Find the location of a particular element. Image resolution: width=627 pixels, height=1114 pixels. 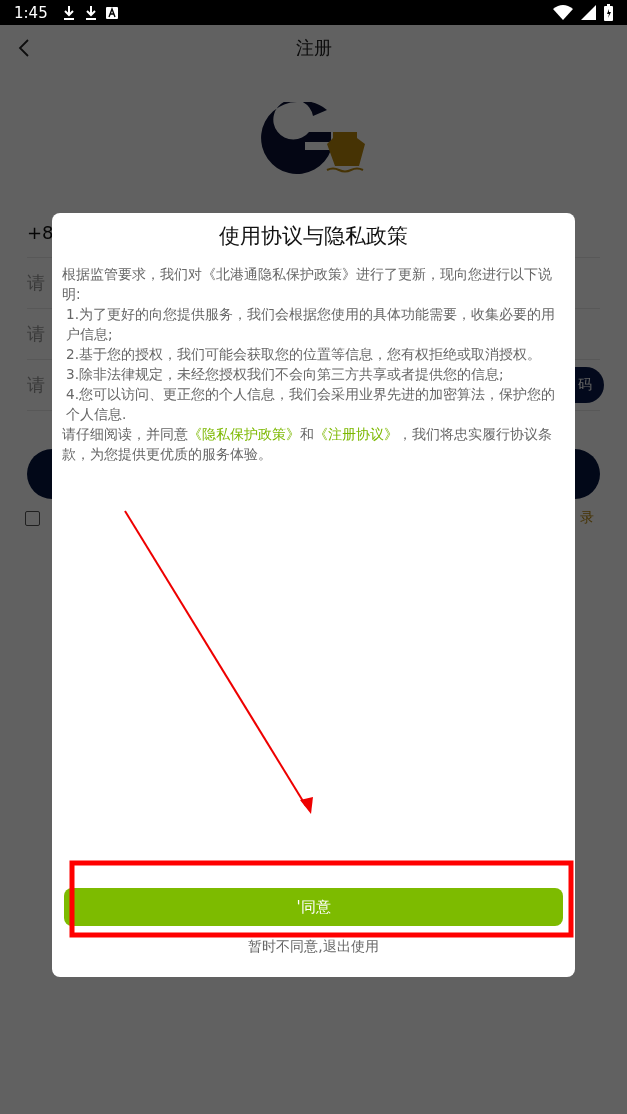

policy-link: 《隐私保护政策》 is located at coordinates (244, 434).